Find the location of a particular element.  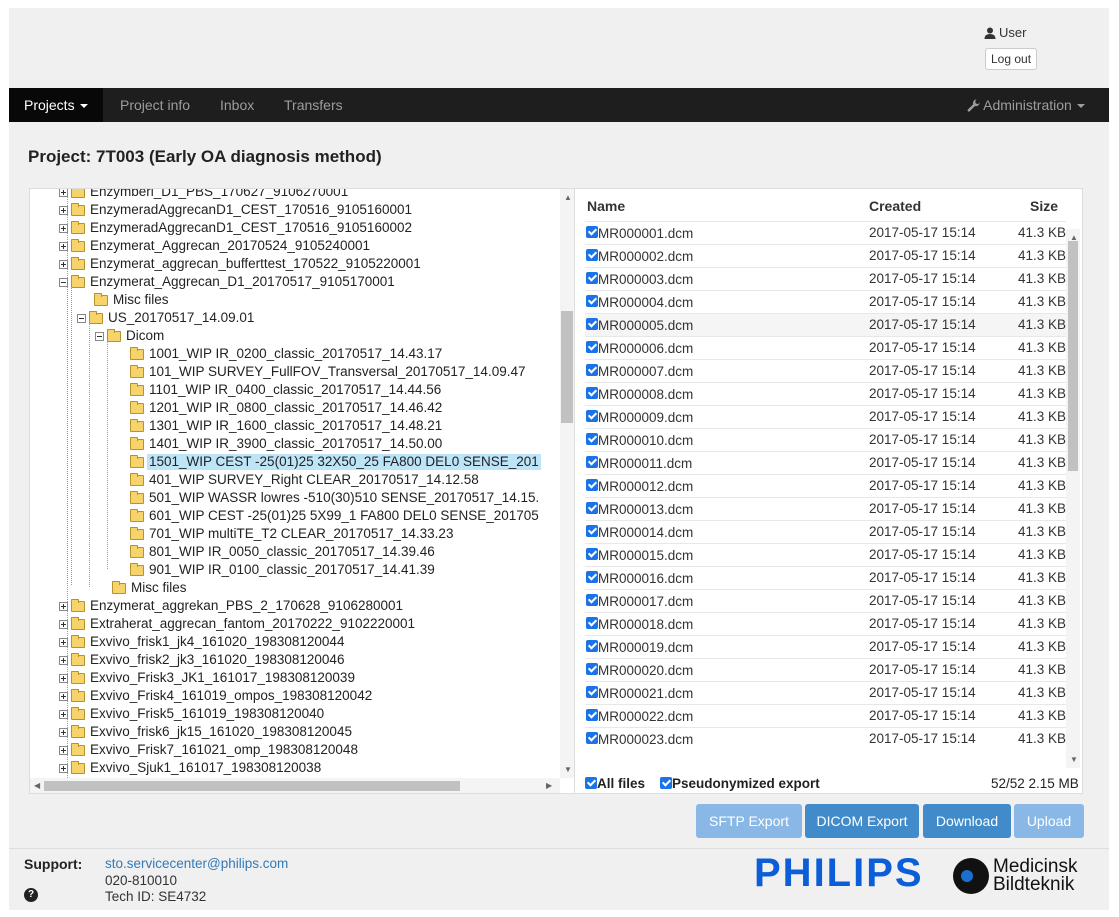

file-row: MR000004.dcm 2017-05-17 15:14 41.3 KB is located at coordinates (825, 301).